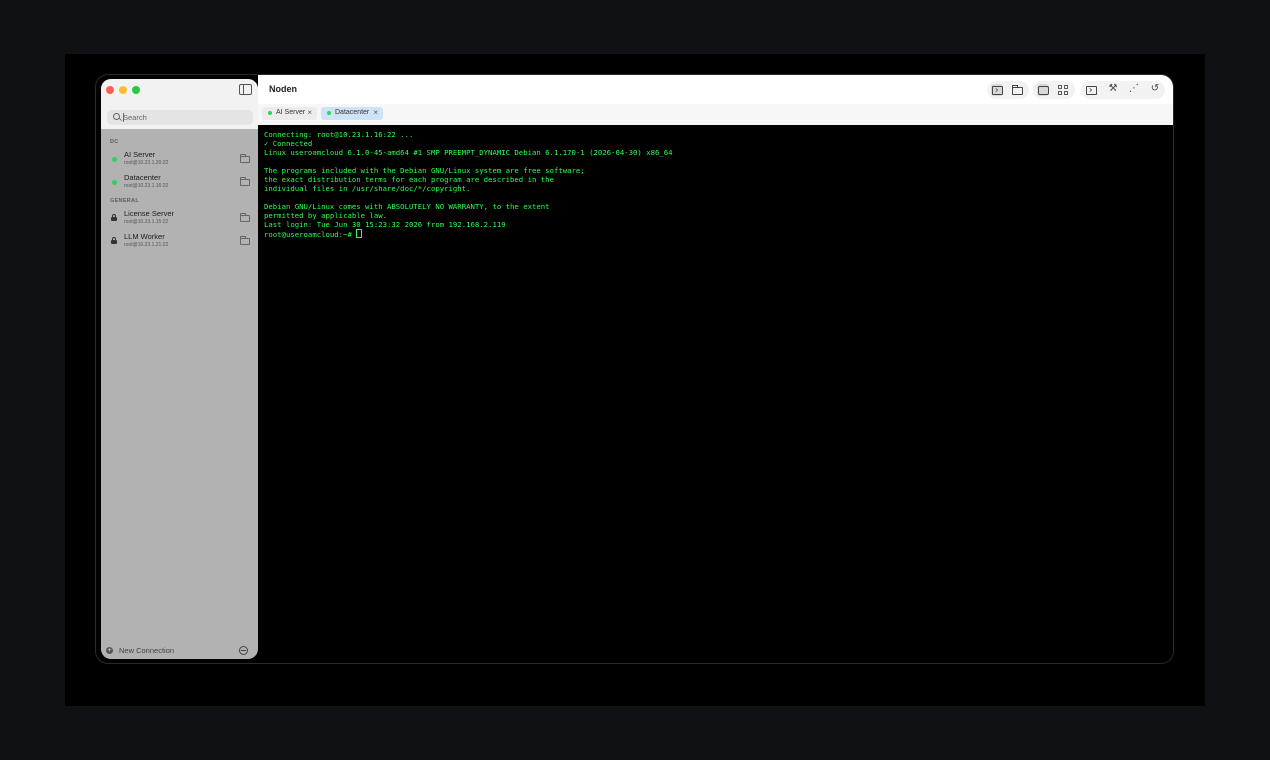 The height and width of the screenshot is (760, 1270). What do you see at coordinates (136, 90) in the screenshot?
I see `zoom-window-button` at bounding box center [136, 90].